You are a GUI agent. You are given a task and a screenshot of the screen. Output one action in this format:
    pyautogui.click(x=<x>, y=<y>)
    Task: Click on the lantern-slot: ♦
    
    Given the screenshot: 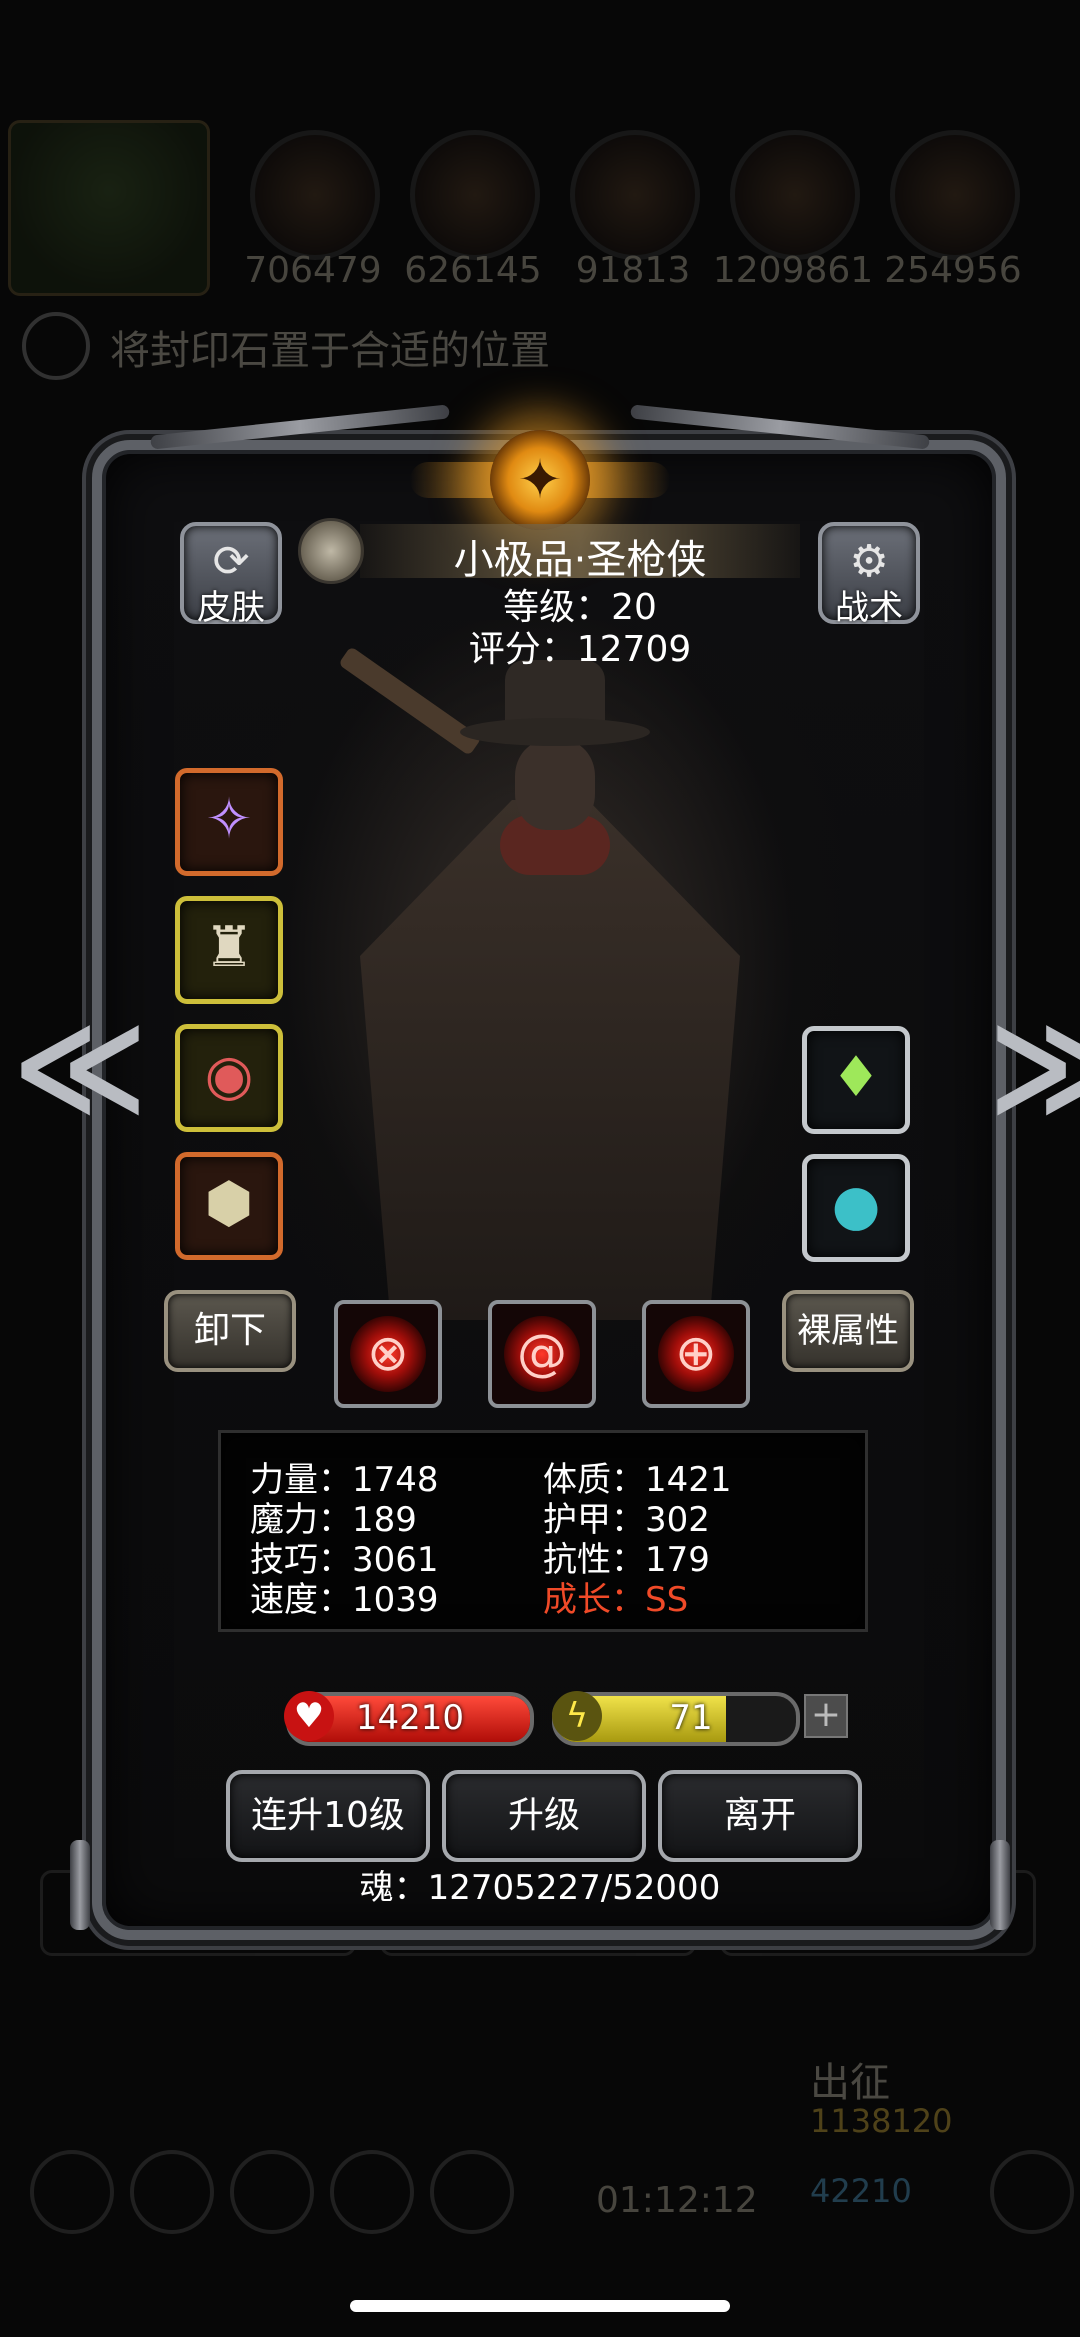 What is the action you would take?
    pyautogui.click(x=856, y=1080)
    